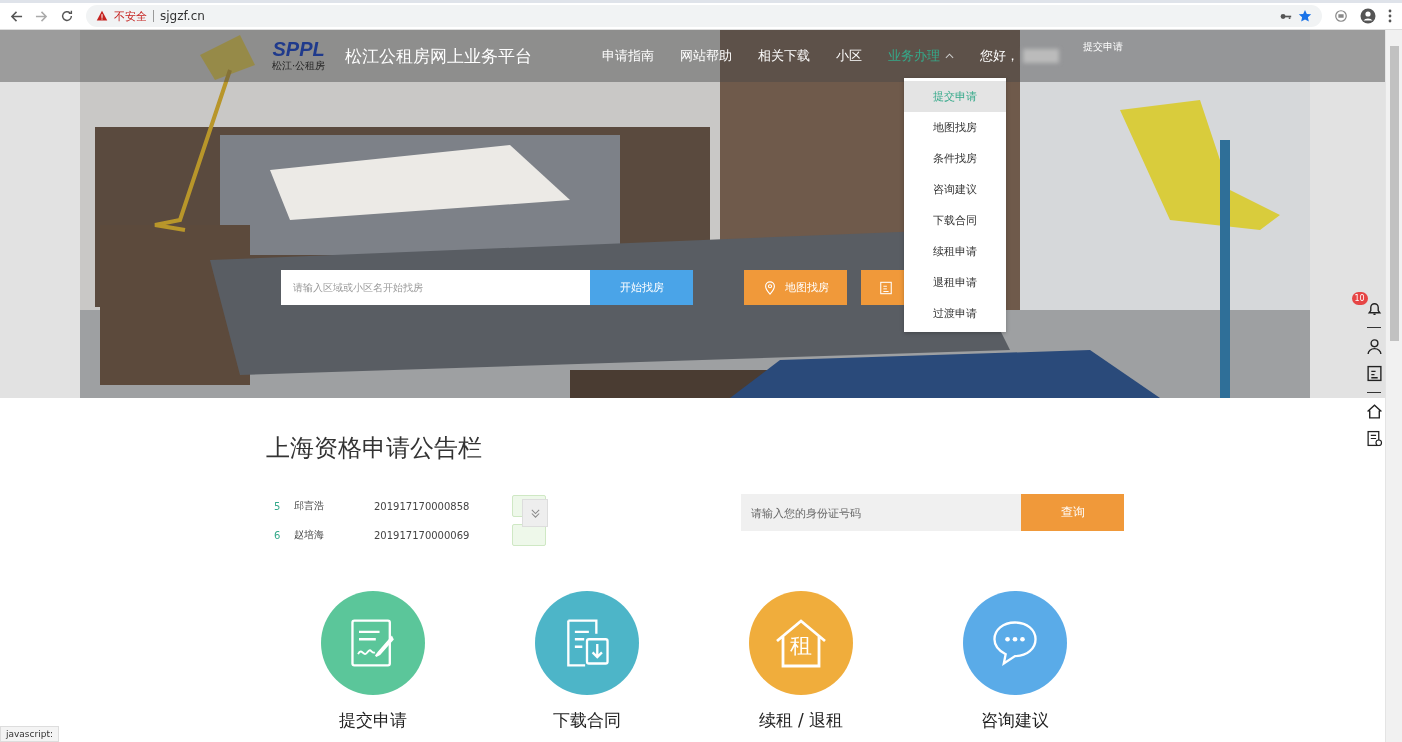  I want to click on applicant-name: 邱言浩, so click(309, 506).